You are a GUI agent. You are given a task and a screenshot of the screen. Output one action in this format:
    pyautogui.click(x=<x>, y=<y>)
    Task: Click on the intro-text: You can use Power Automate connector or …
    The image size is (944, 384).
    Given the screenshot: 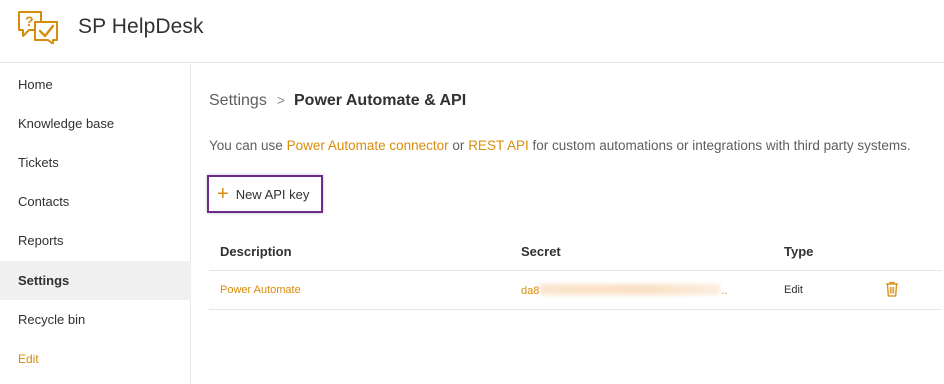 What is the action you would take?
    pyautogui.click(x=560, y=145)
    